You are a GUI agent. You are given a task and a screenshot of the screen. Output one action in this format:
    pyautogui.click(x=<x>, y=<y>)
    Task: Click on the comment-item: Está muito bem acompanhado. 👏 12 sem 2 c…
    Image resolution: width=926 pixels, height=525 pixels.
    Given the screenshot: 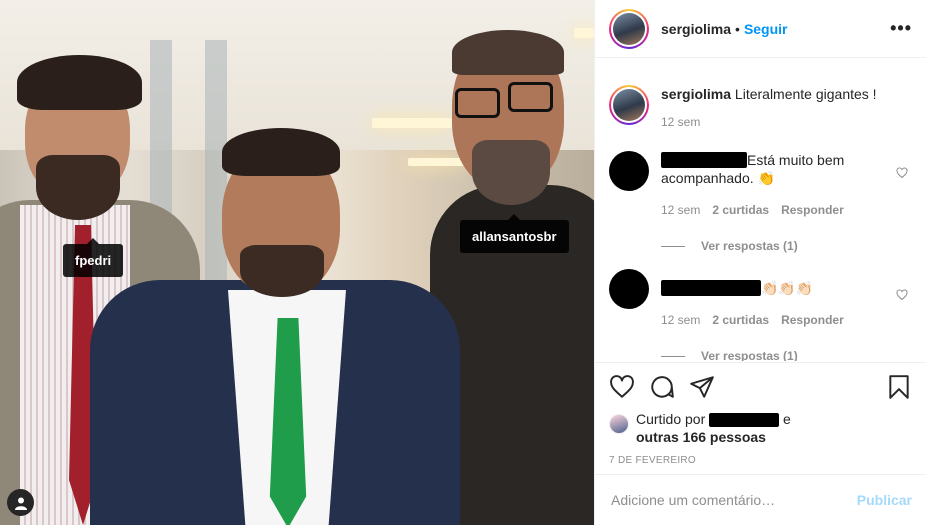 What is the action you would take?
    pyautogui.click(x=760, y=185)
    